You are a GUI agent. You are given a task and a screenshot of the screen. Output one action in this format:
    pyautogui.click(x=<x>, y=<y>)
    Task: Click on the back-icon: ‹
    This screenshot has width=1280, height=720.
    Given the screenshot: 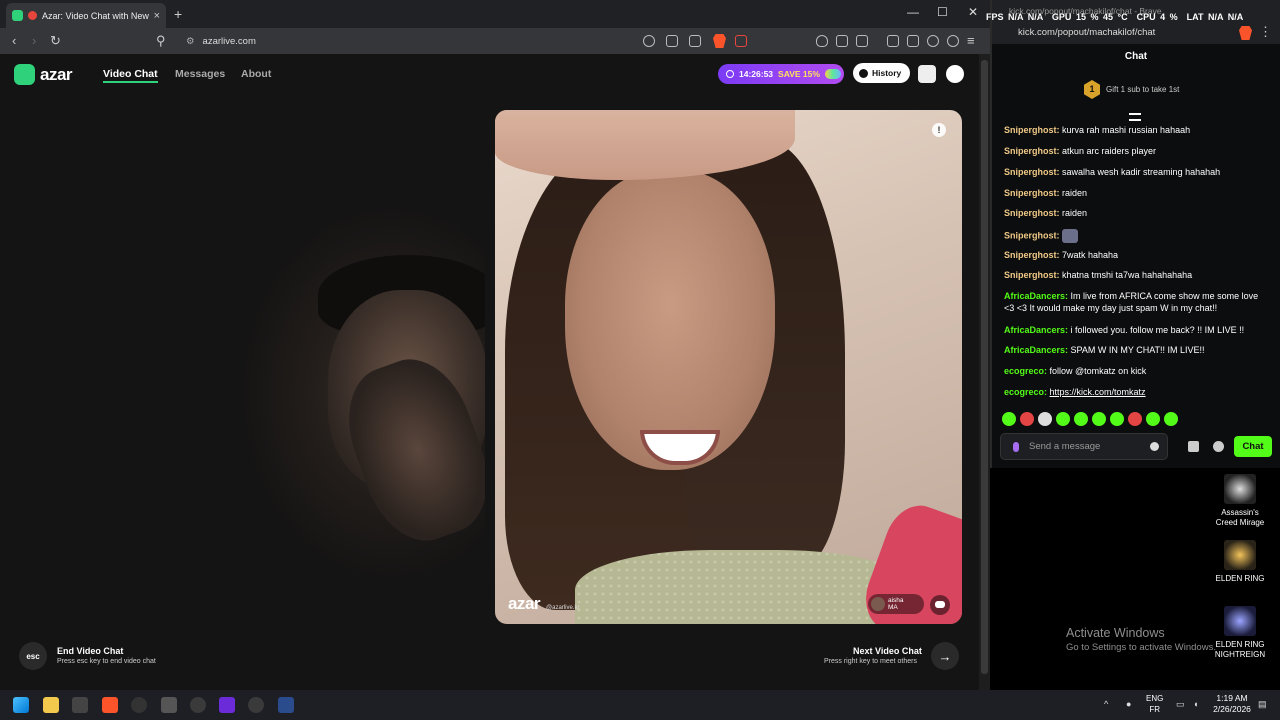 What is the action you would take?
    pyautogui.click(x=14, y=40)
    